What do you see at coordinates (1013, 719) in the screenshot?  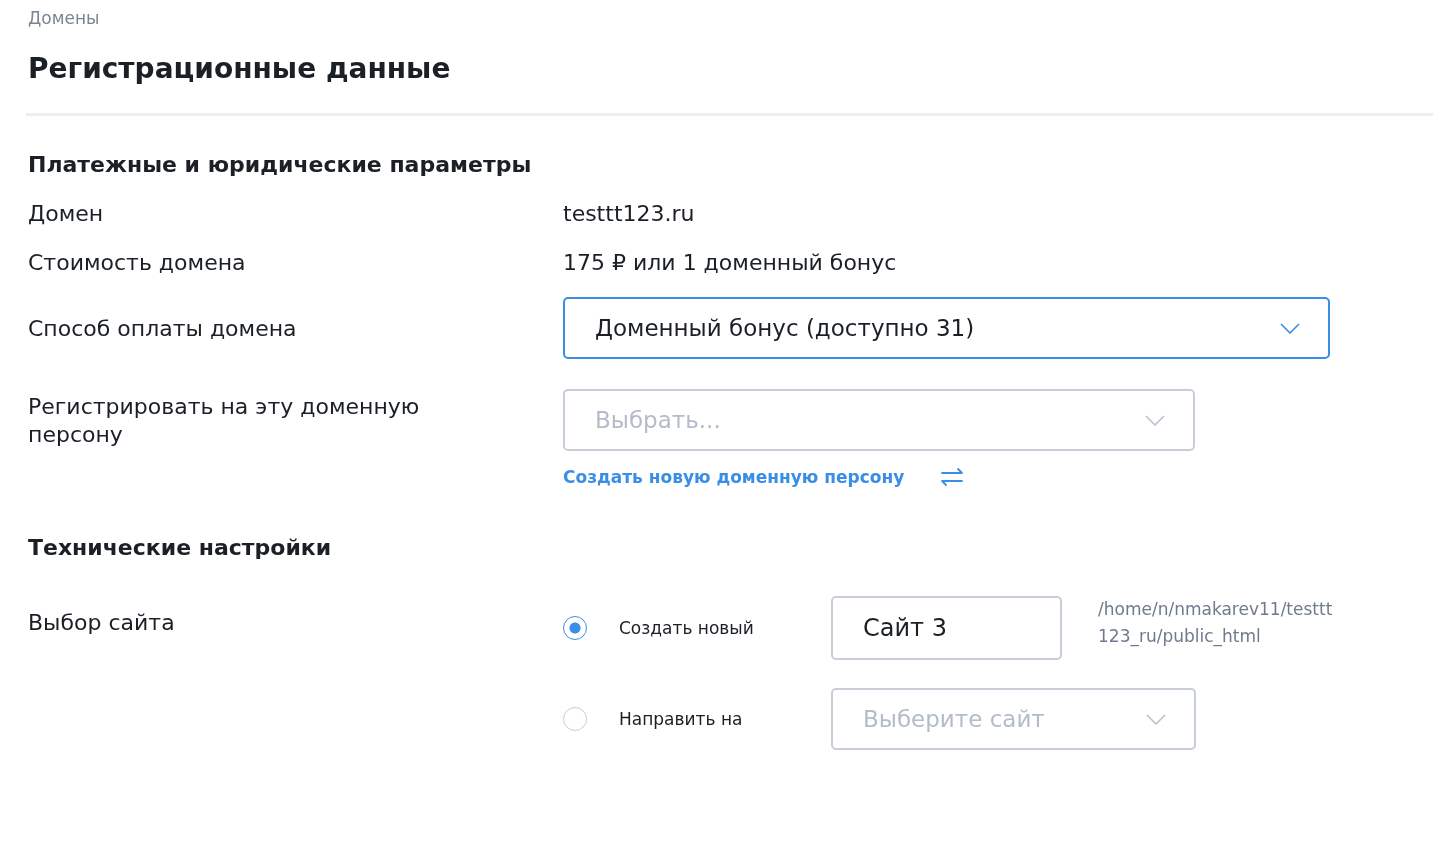 I see `site-select: Выберите сайт` at bounding box center [1013, 719].